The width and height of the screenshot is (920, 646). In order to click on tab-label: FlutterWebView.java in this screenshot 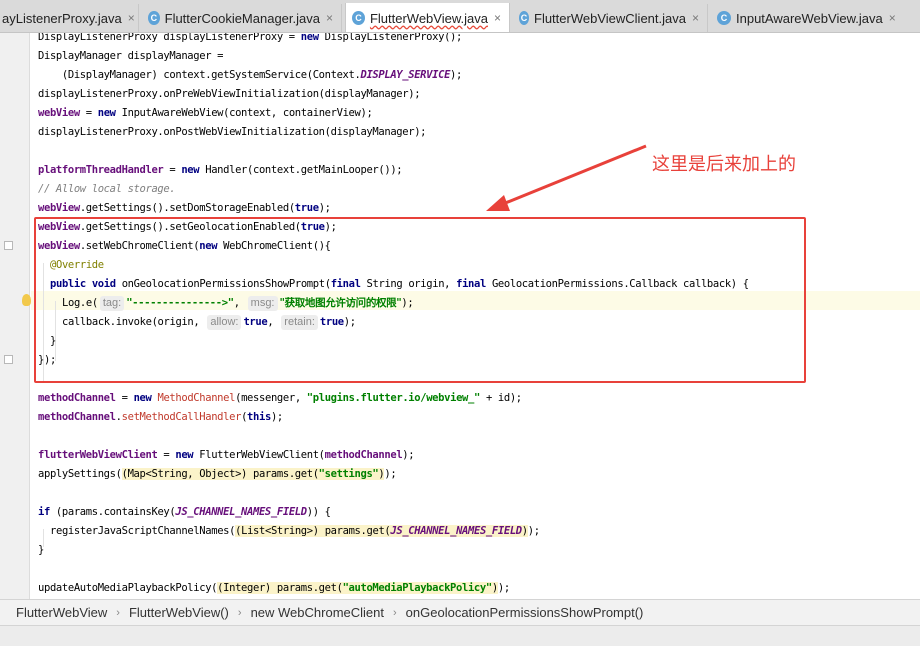, I will do `click(428, 18)`.